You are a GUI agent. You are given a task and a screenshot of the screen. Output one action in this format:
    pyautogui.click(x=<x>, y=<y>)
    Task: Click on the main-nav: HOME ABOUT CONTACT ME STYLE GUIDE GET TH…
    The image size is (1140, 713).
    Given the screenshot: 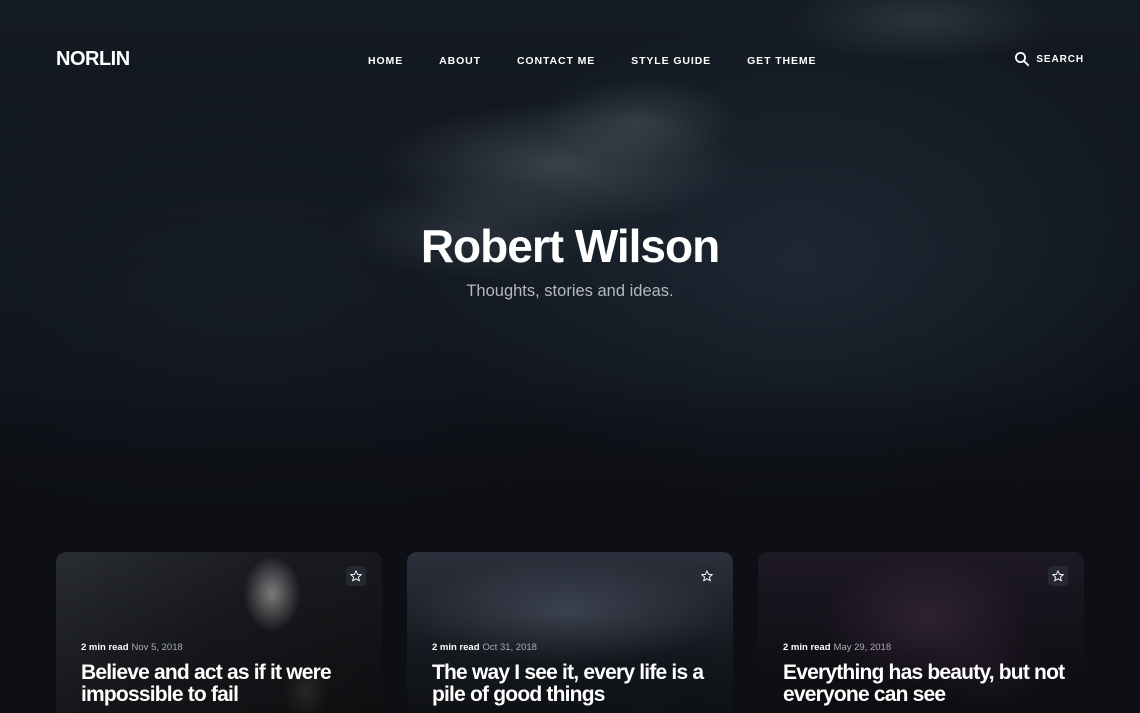 What is the action you would take?
    pyautogui.click(x=592, y=61)
    